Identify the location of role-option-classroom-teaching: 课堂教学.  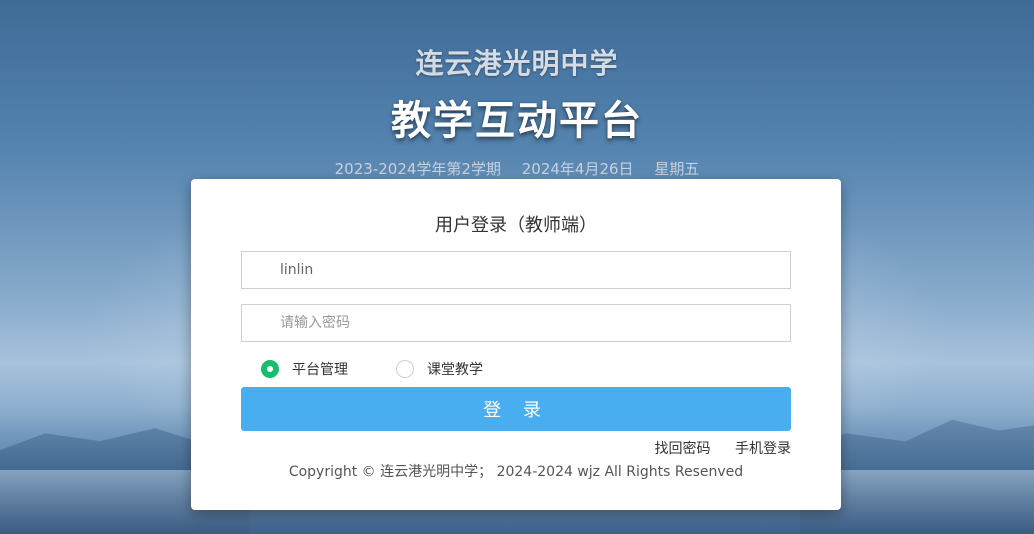
(439, 369).